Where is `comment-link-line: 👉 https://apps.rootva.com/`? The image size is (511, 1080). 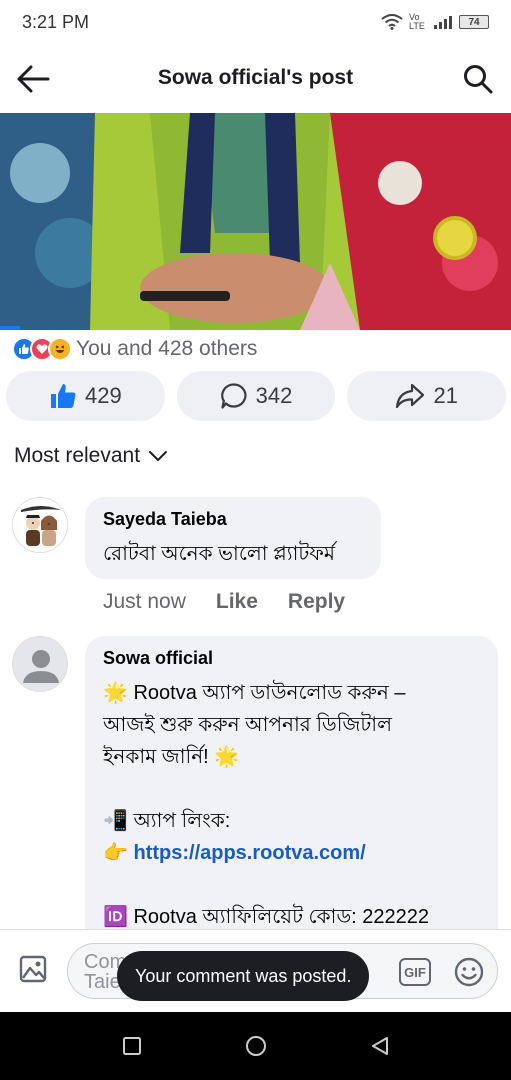 comment-link-line: 👉 https://apps.rootva.com/ is located at coordinates (291, 853).